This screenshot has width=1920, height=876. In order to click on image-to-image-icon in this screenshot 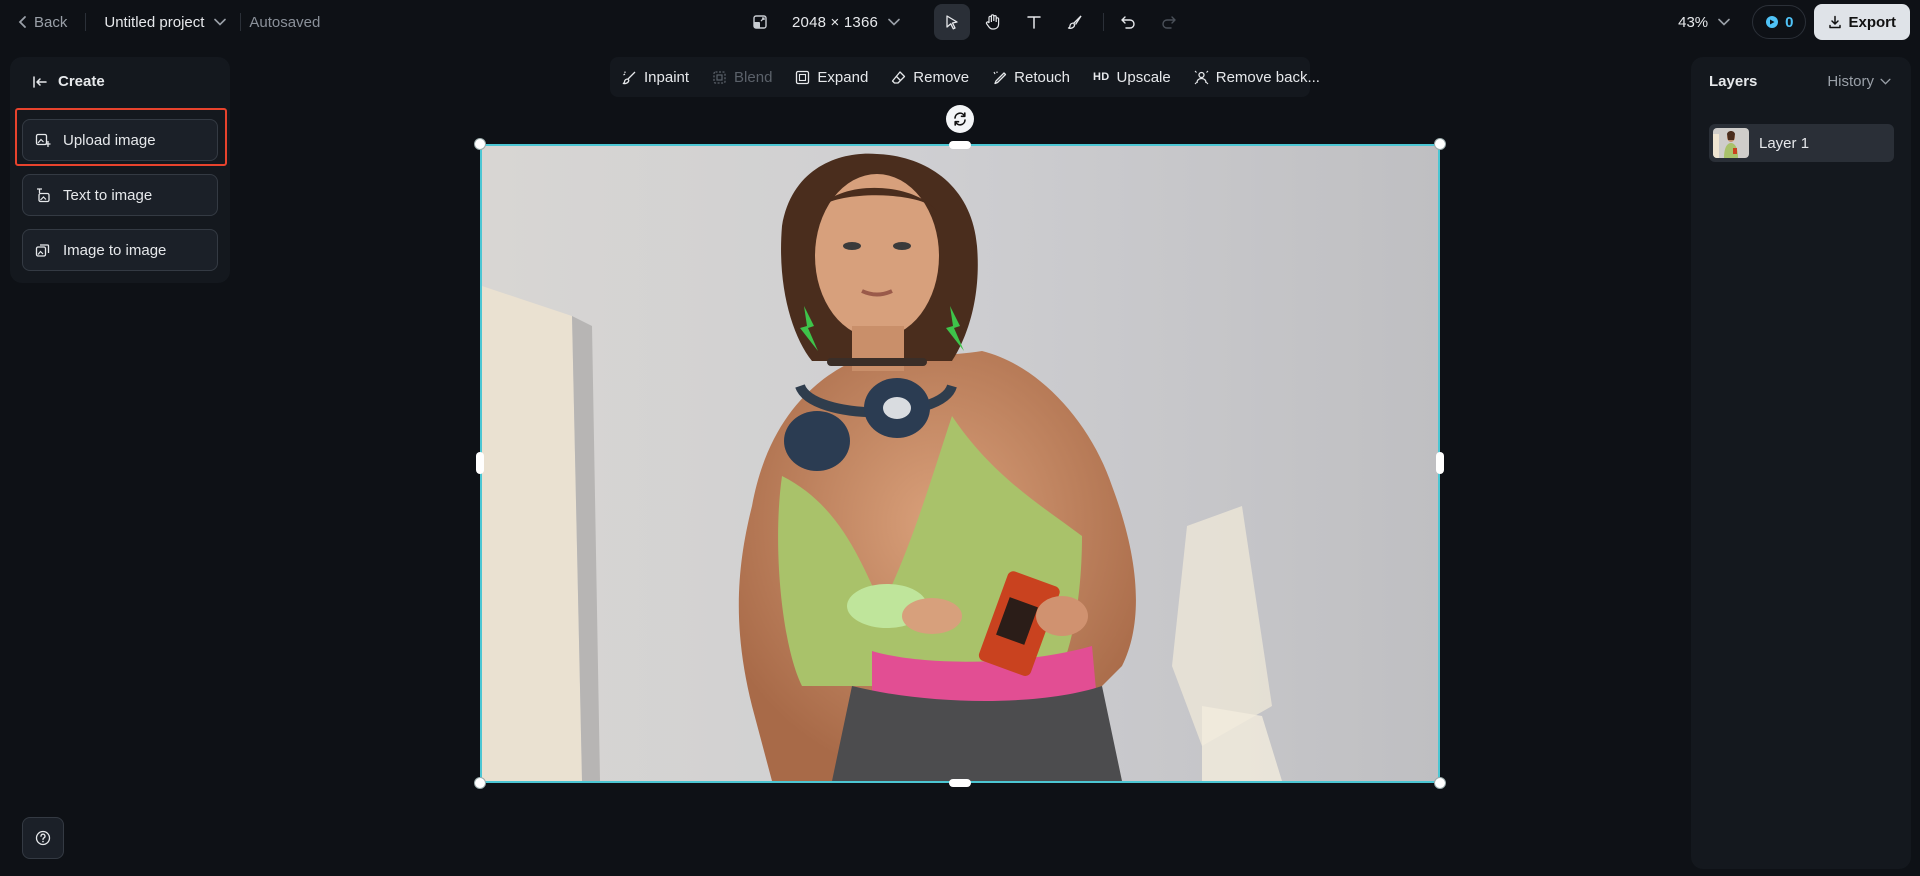, I will do `click(42, 250)`.